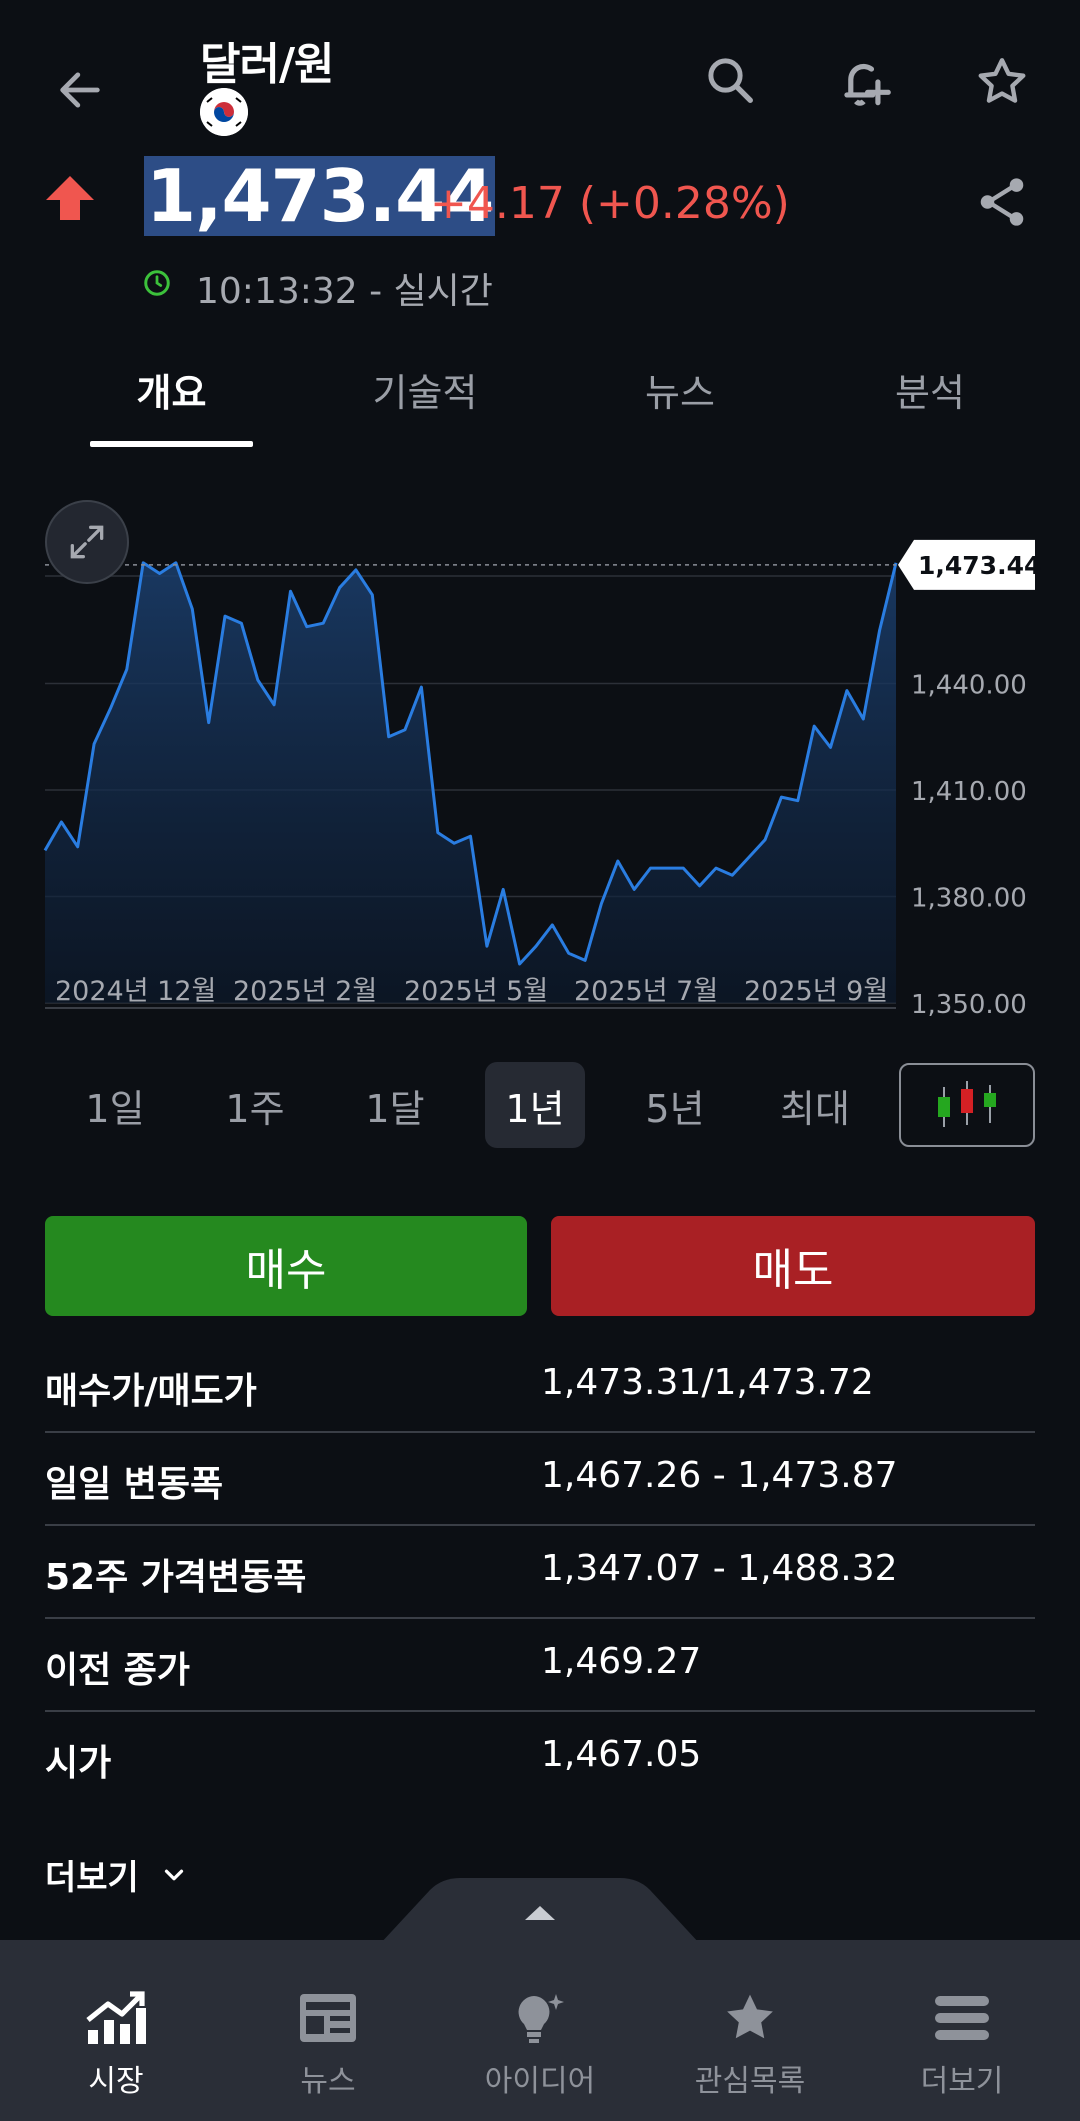 This screenshot has width=1080, height=2121. What do you see at coordinates (328, 2045) in the screenshot?
I see `nav-news: 뉴스` at bounding box center [328, 2045].